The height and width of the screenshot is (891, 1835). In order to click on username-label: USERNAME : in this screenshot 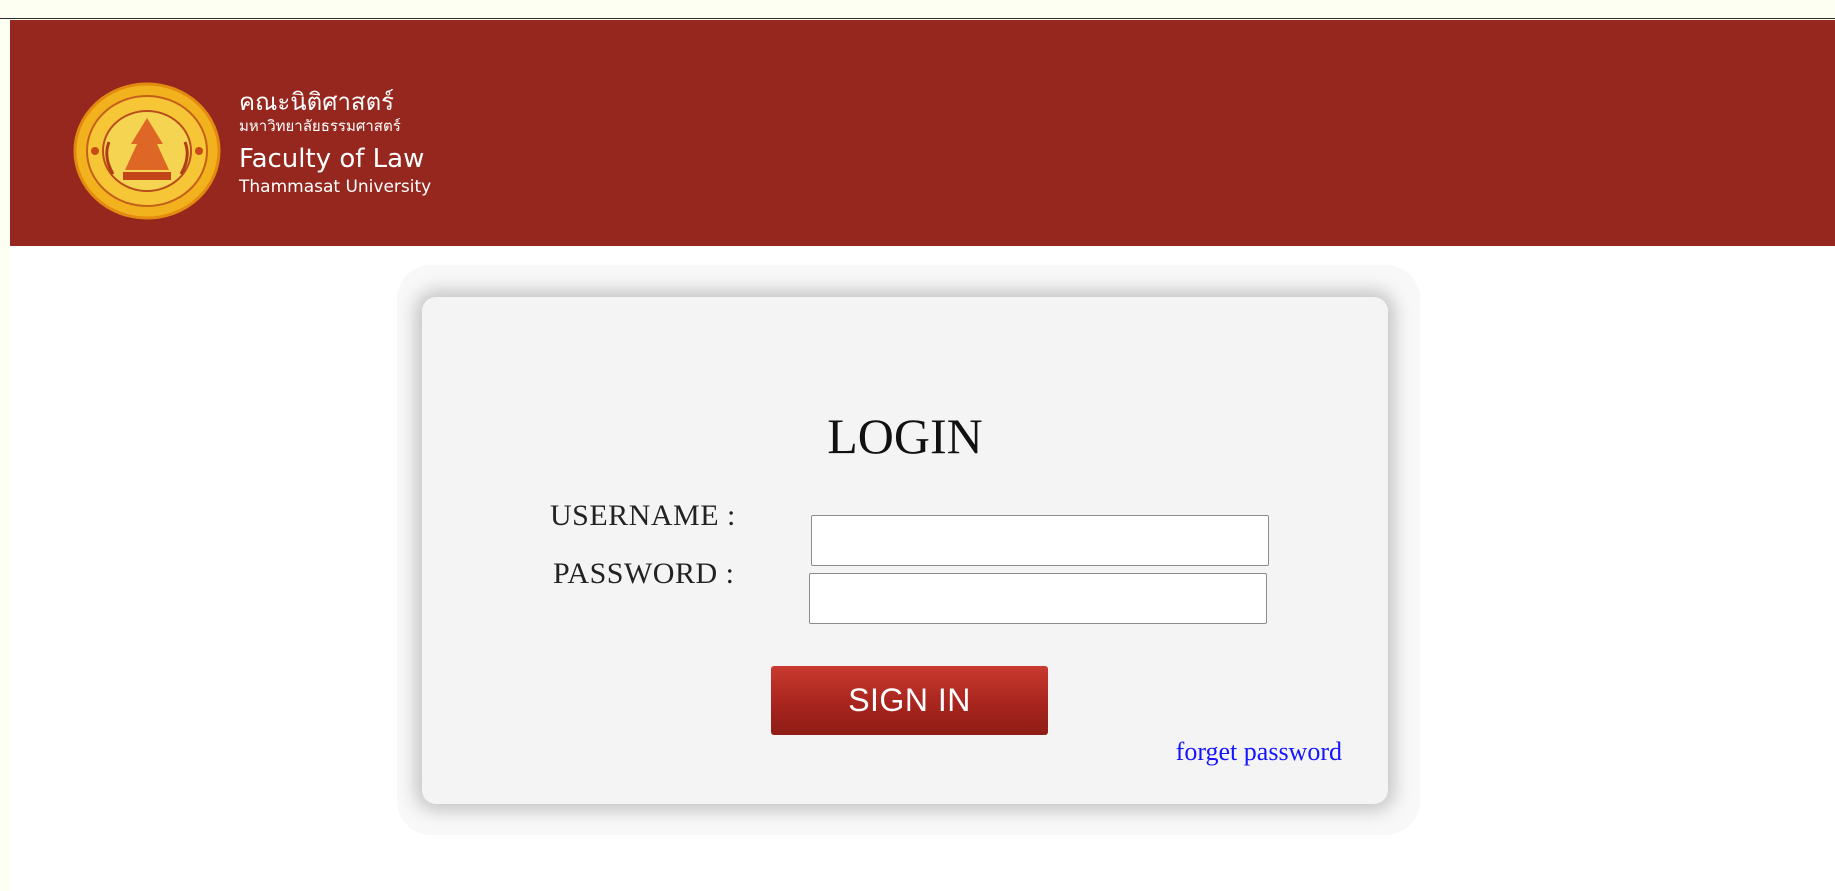, I will do `click(643, 515)`.